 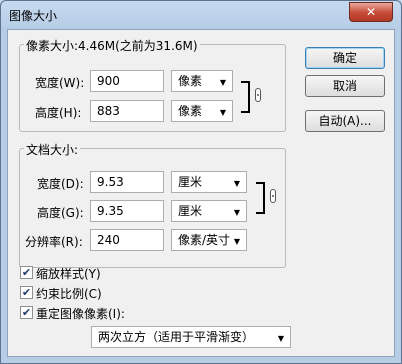 I want to click on close-button: ✕, so click(x=371, y=12).